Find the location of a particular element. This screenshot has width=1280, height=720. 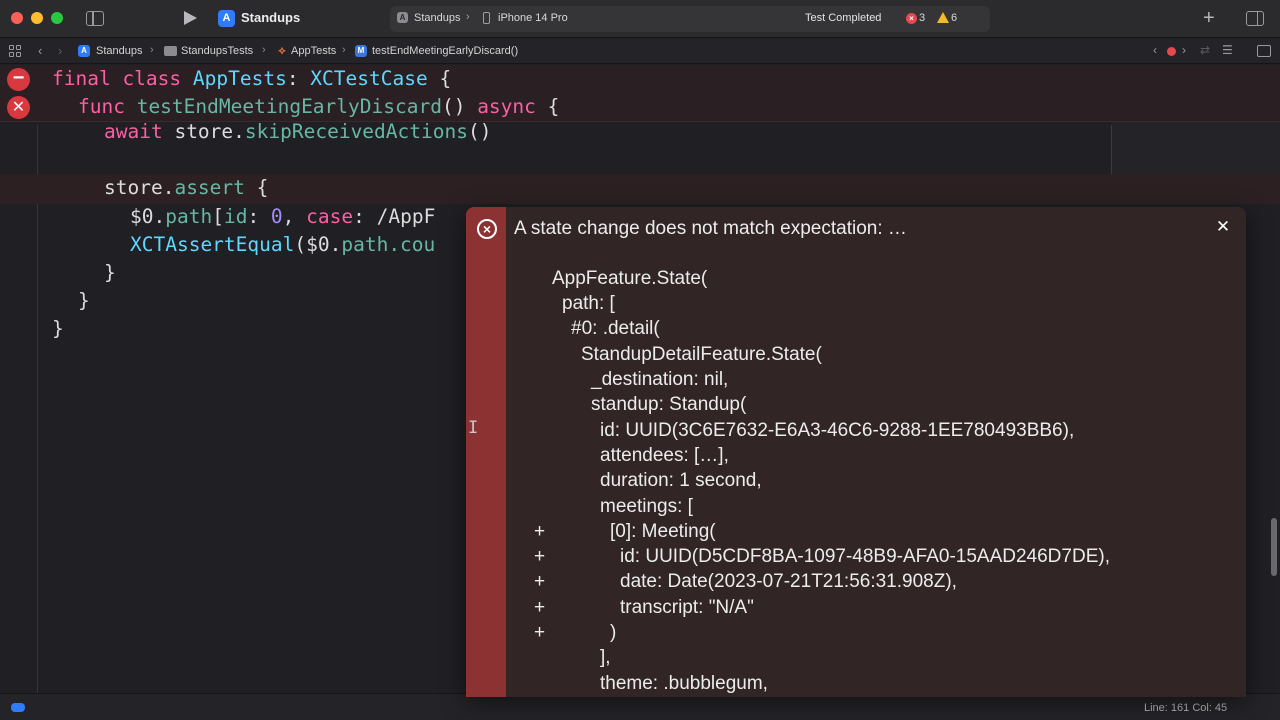

indent-guide is located at coordinates (37, 409).